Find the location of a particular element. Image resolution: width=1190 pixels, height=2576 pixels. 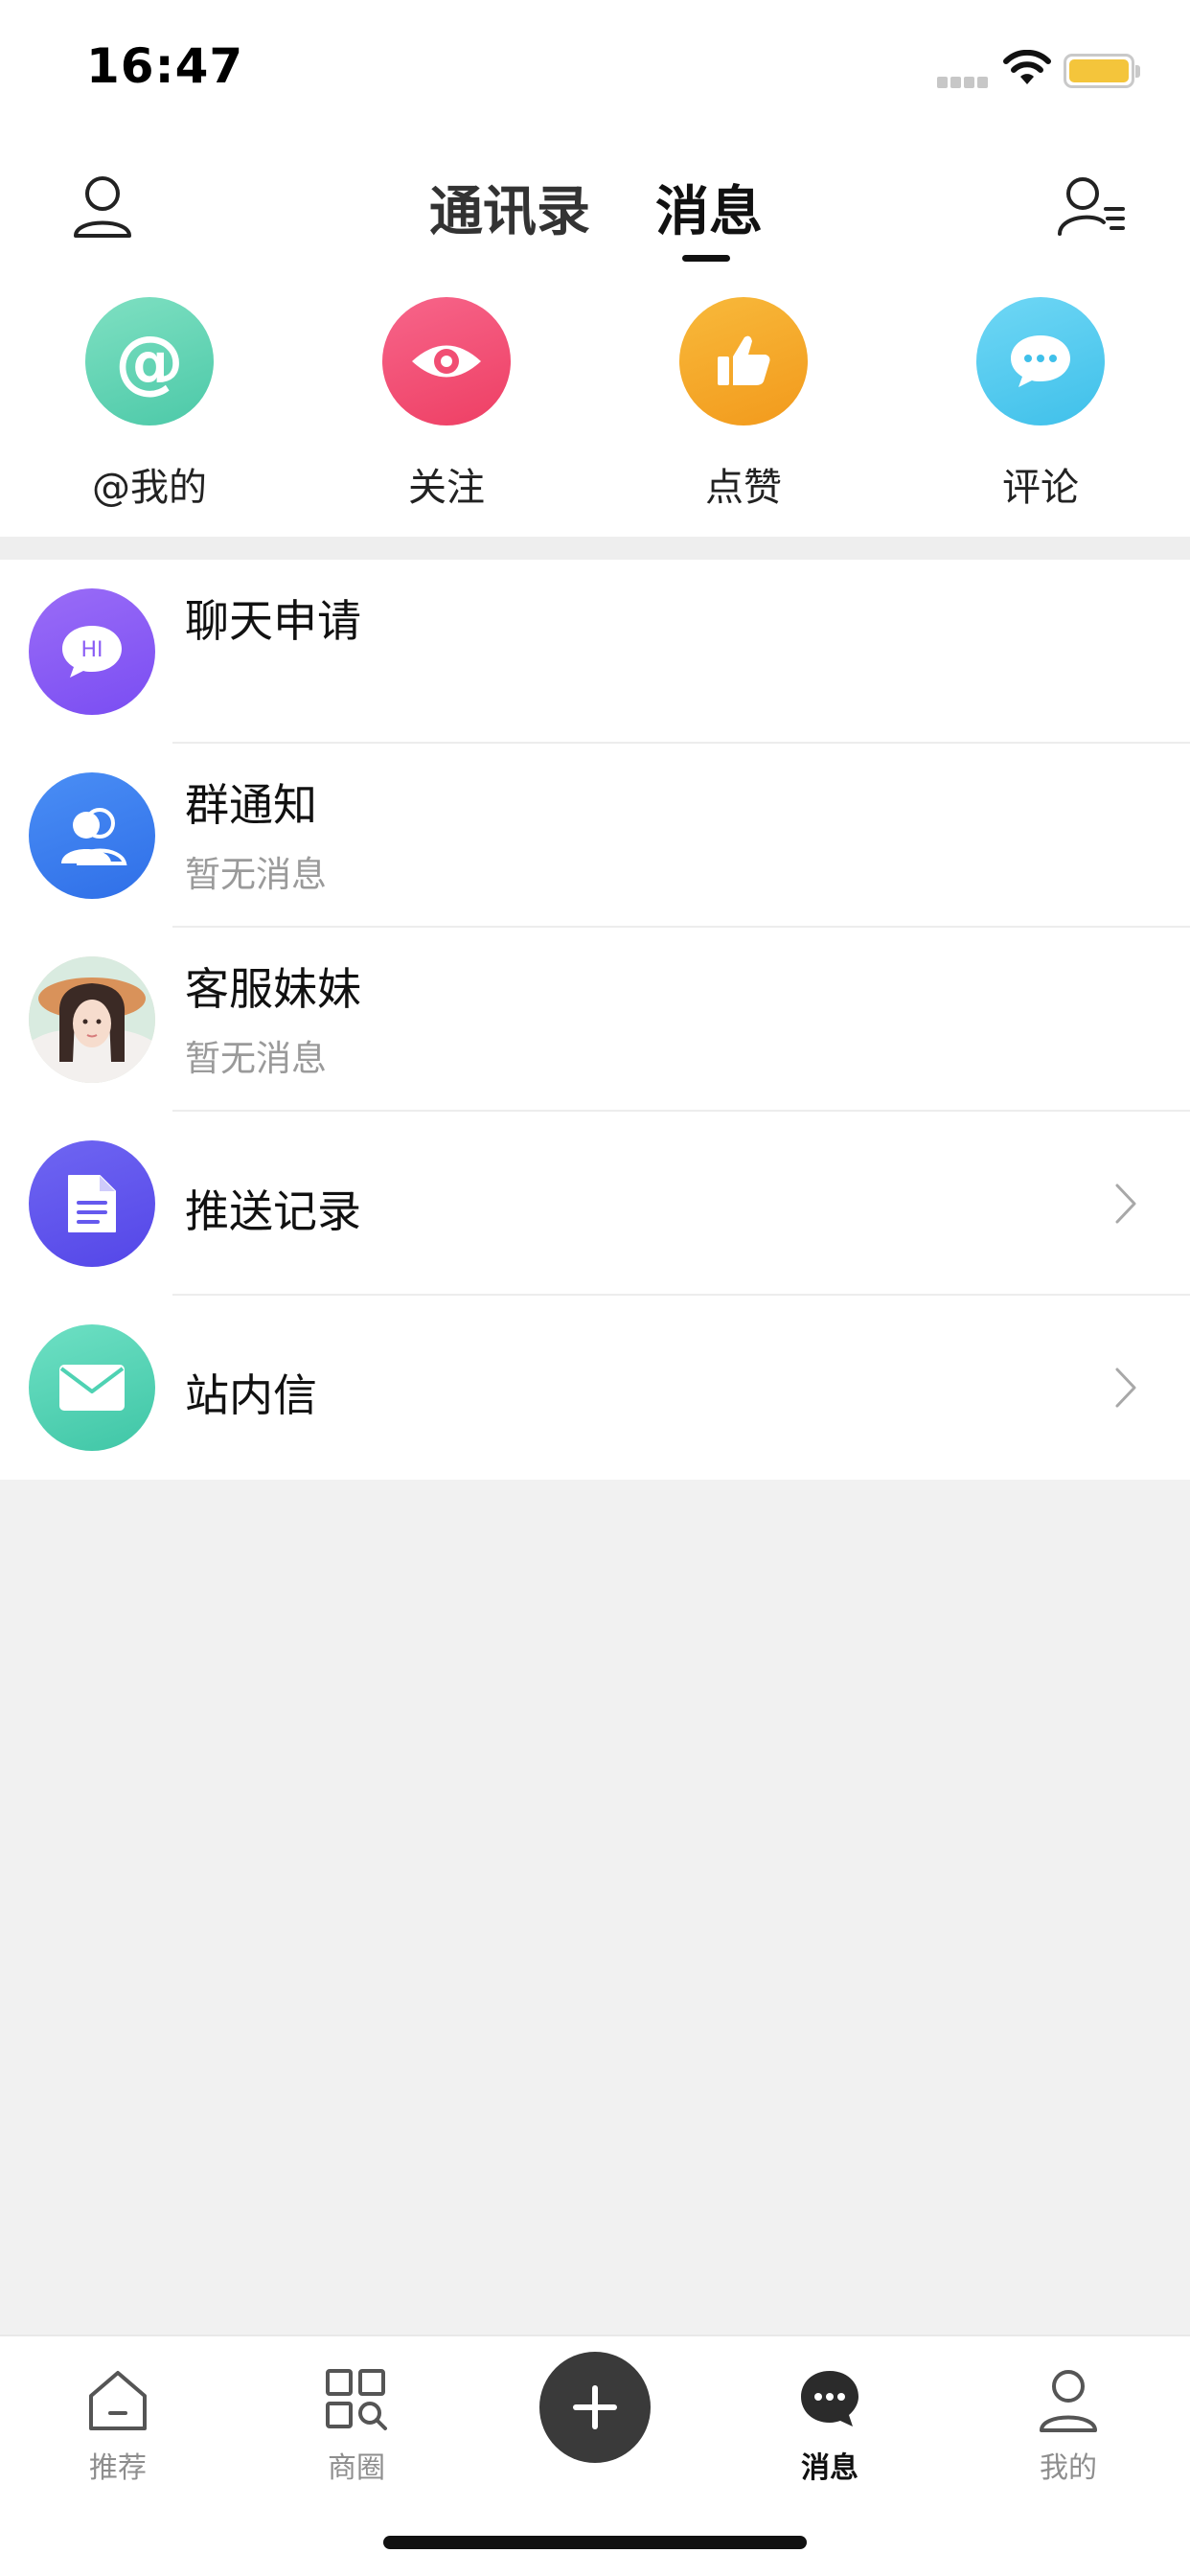

active-tab-indicator is located at coordinates (706, 258).